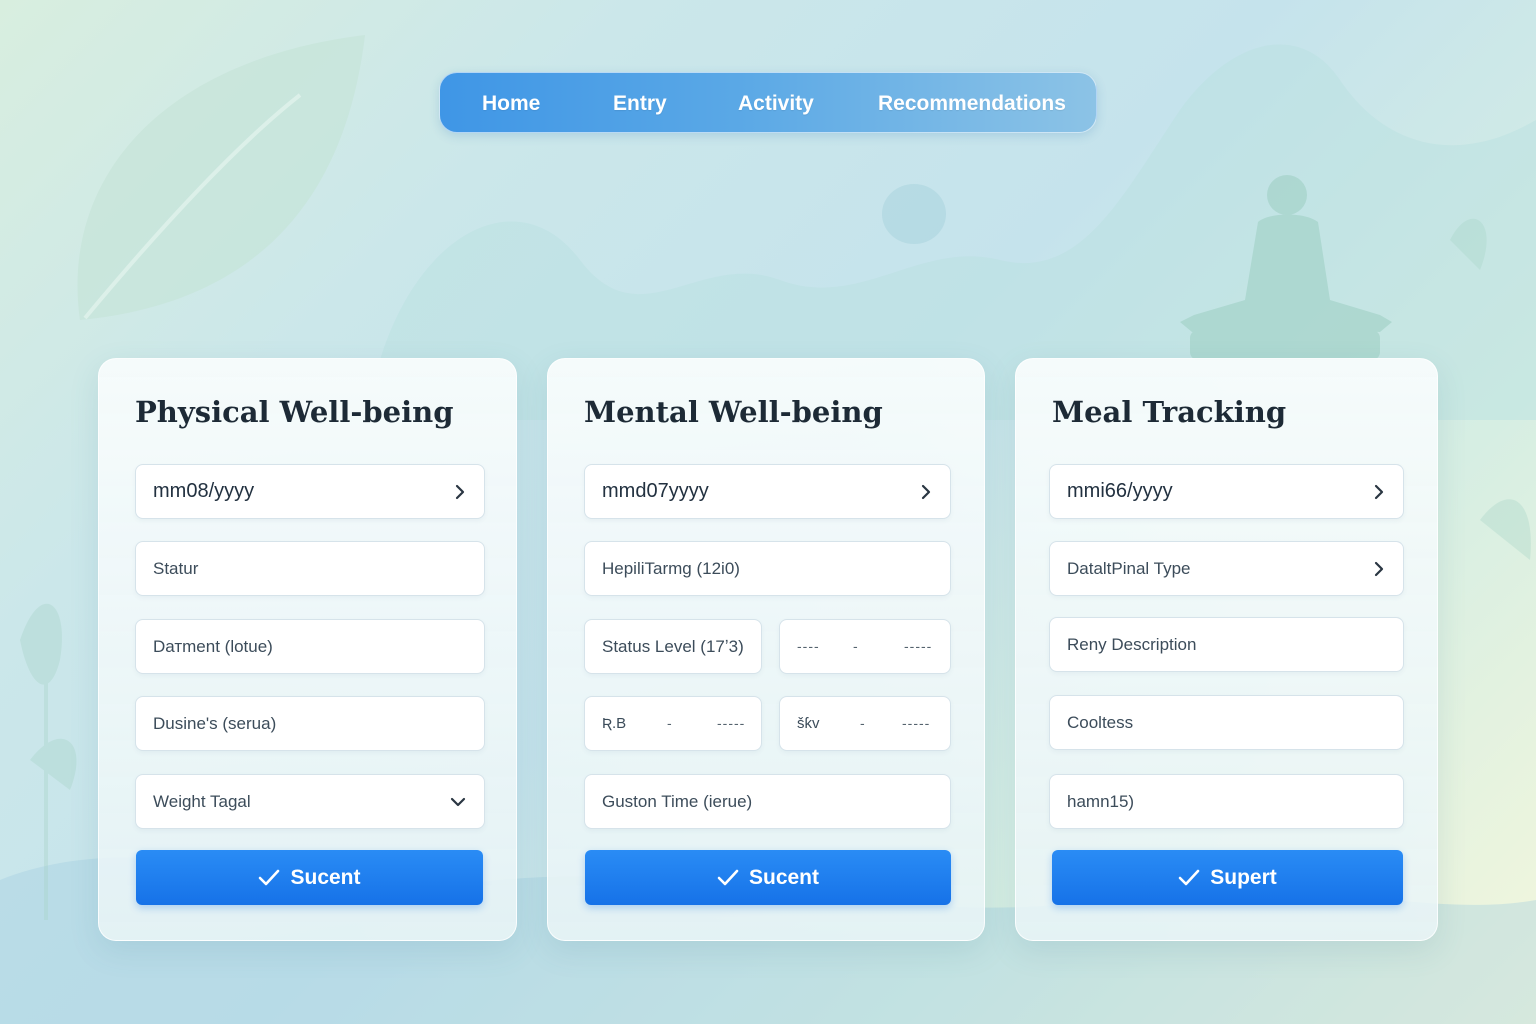 Image resolution: width=1536 pixels, height=1024 pixels. Describe the element at coordinates (458, 801) in the screenshot. I see `chevron-down-icon` at that location.